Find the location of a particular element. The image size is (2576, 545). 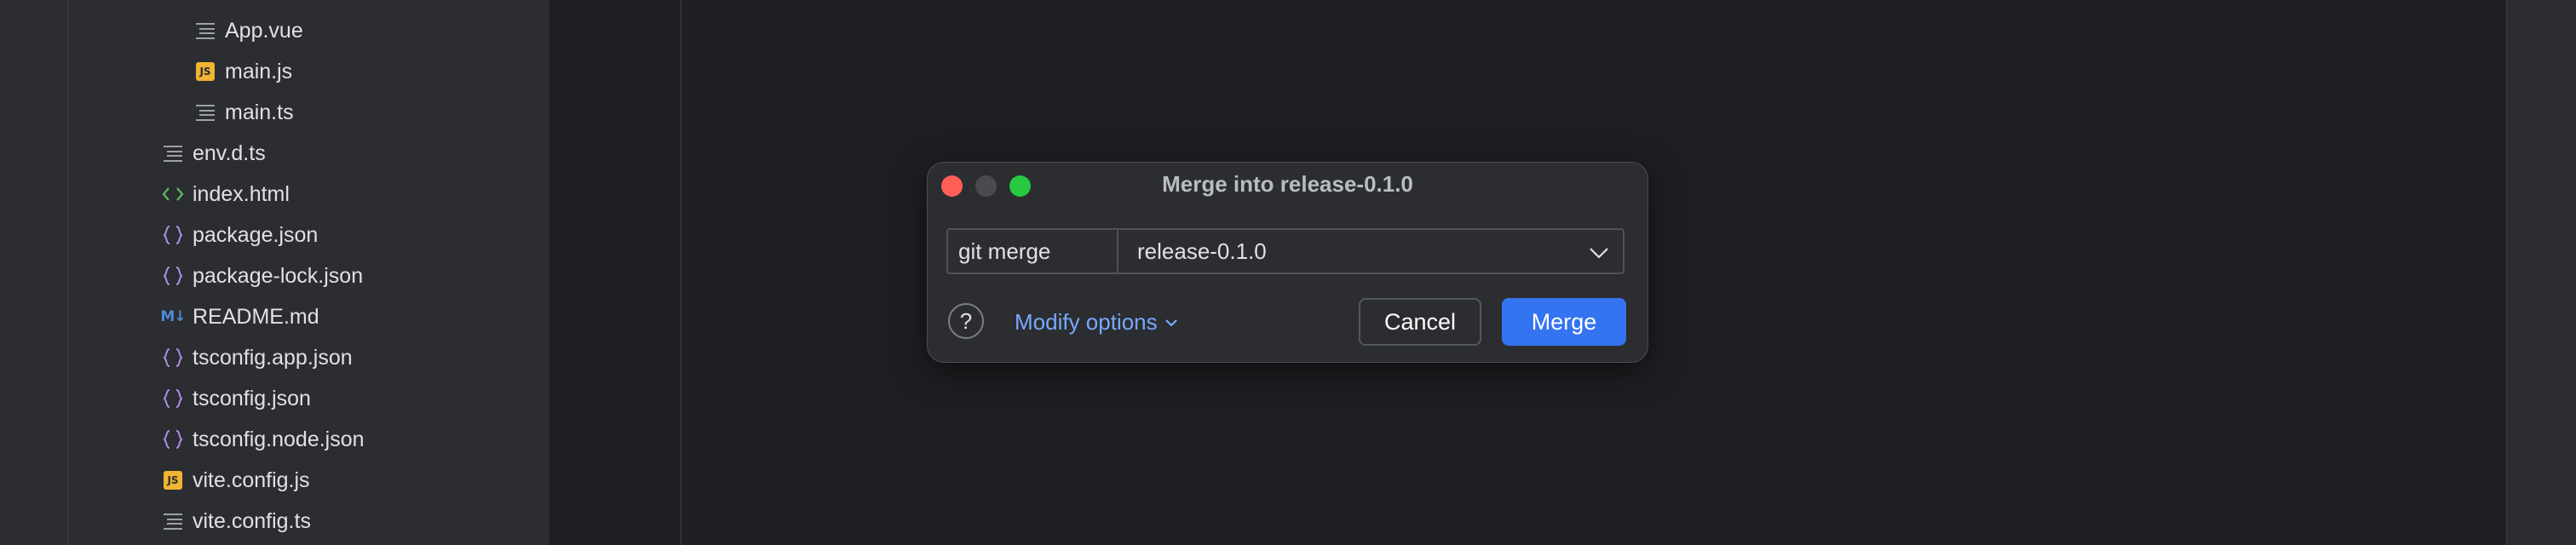

tree-item-label: env.d.ts is located at coordinates (229, 153).